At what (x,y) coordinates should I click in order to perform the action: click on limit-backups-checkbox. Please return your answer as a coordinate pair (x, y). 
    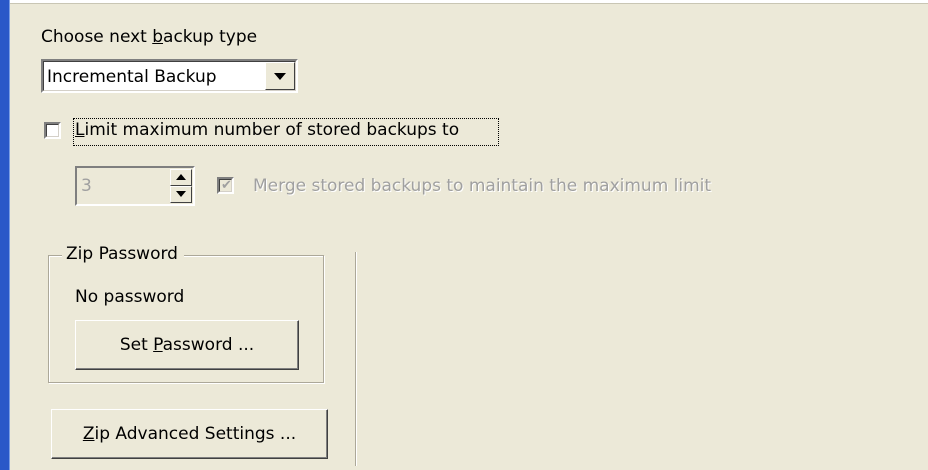
    Looking at the image, I should click on (52, 130).